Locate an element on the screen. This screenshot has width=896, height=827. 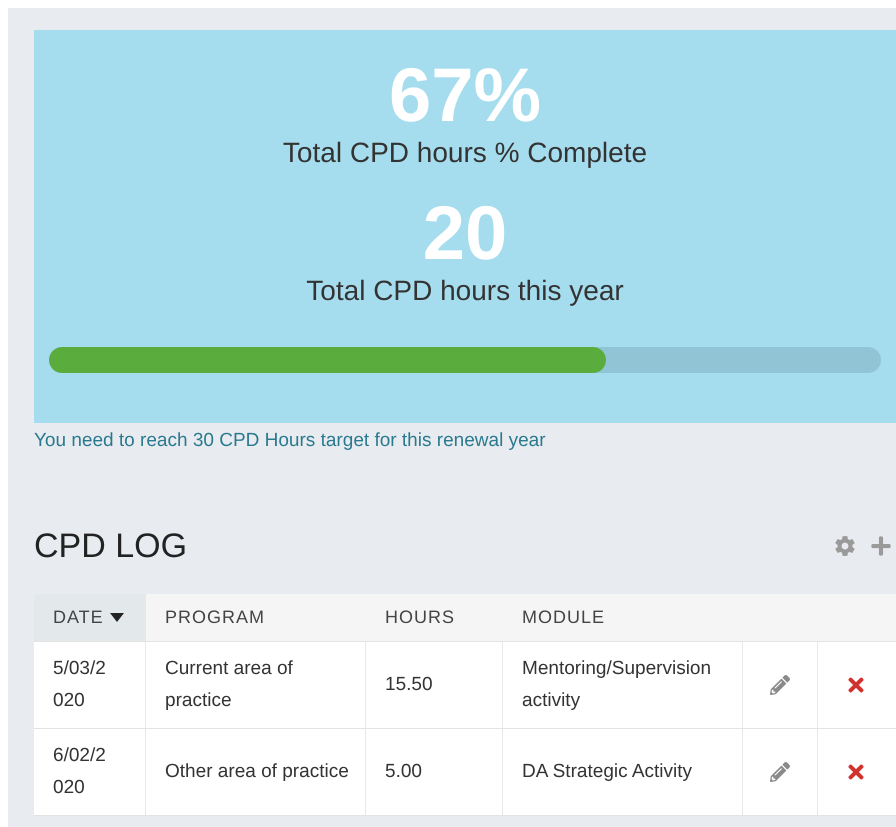
table-cell-text: 5.00 is located at coordinates (403, 772).